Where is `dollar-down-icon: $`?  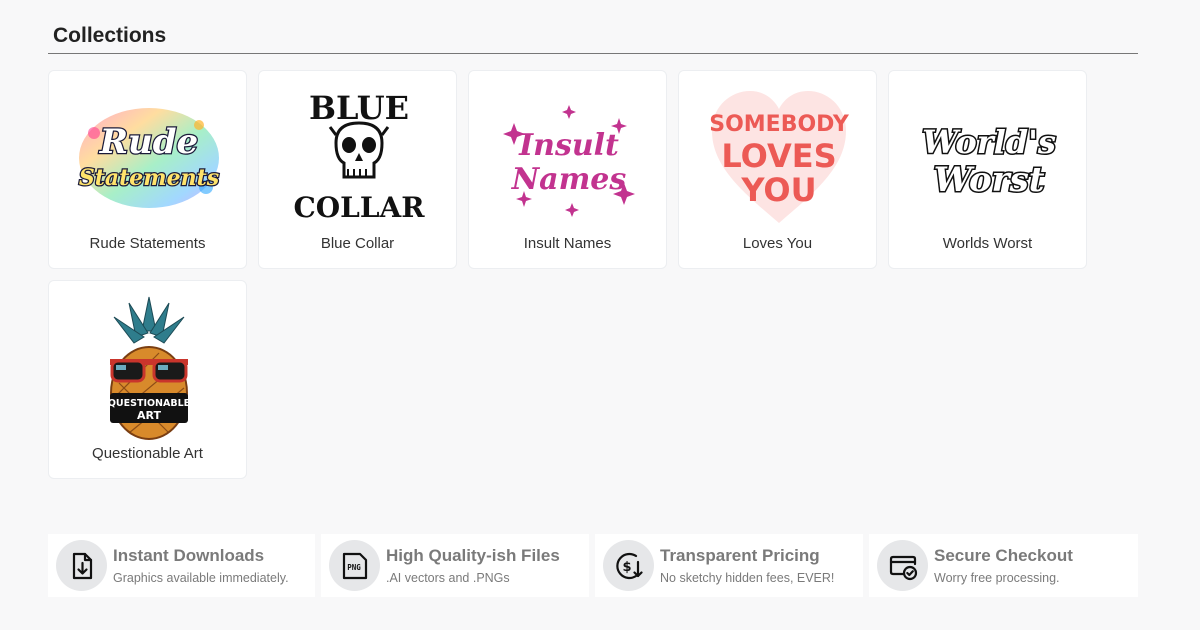 dollar-down-icon: $ is located at coordinates (628, 565).